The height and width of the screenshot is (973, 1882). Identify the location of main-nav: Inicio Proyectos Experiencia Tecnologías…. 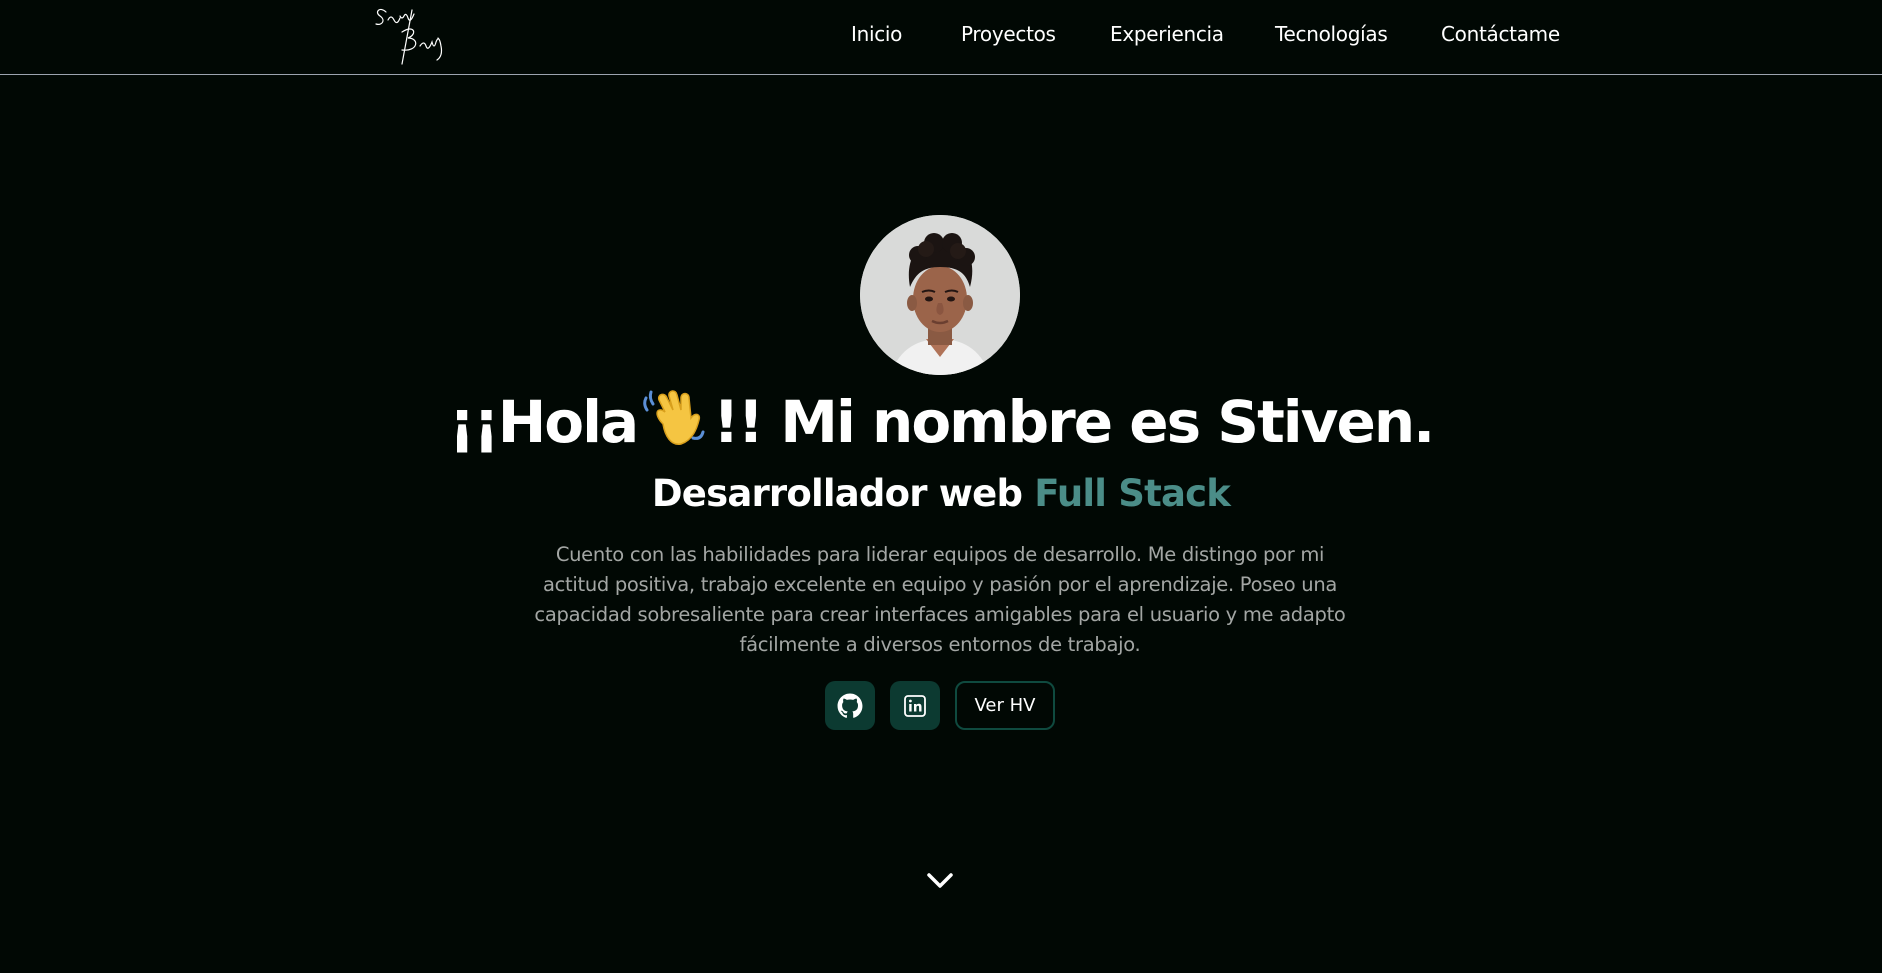
(941, 36).